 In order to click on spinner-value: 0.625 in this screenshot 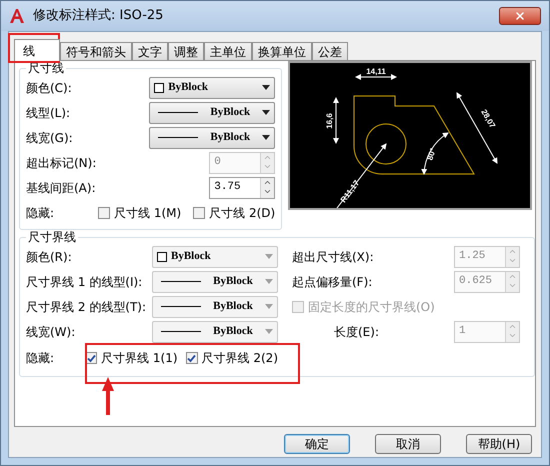, I will do `click(476, 282)`.